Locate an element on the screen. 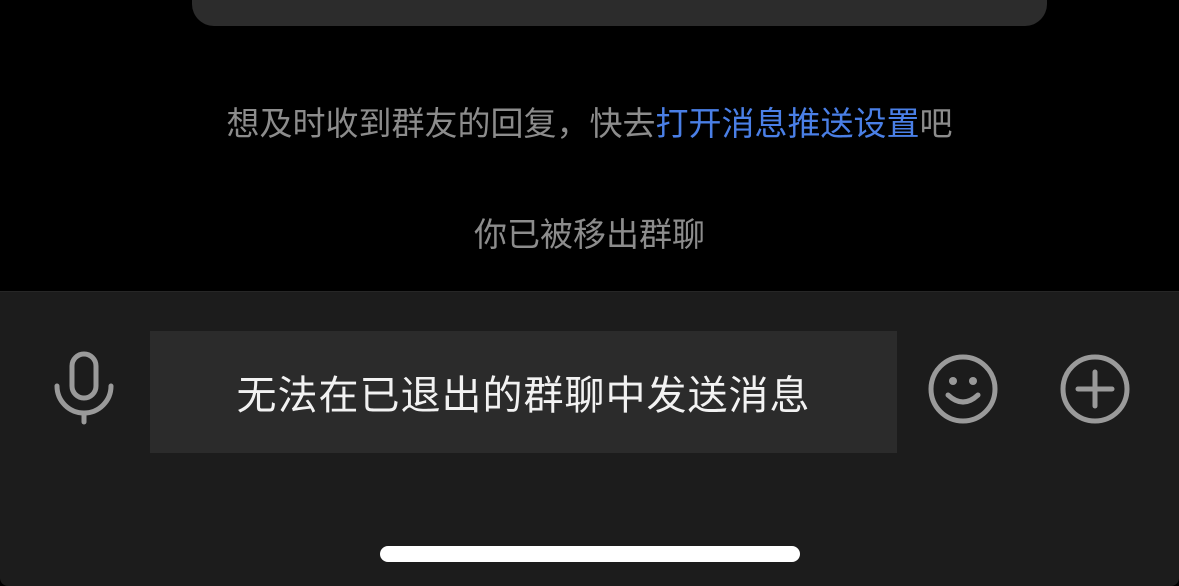 The height and width of the screenshot is (586, 1179). plus-circle-icon is located at coordinates (1095, 389).